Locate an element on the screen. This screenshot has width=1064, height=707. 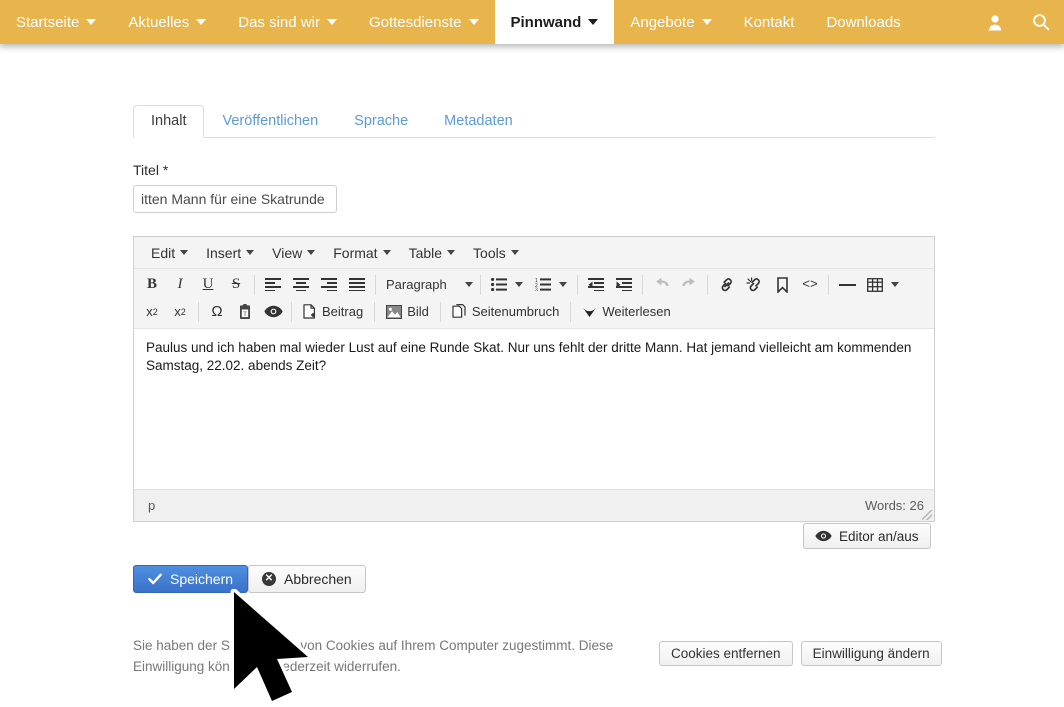
cookies-remove-button: Cookies entfernen is located at coordinates (726, 653).